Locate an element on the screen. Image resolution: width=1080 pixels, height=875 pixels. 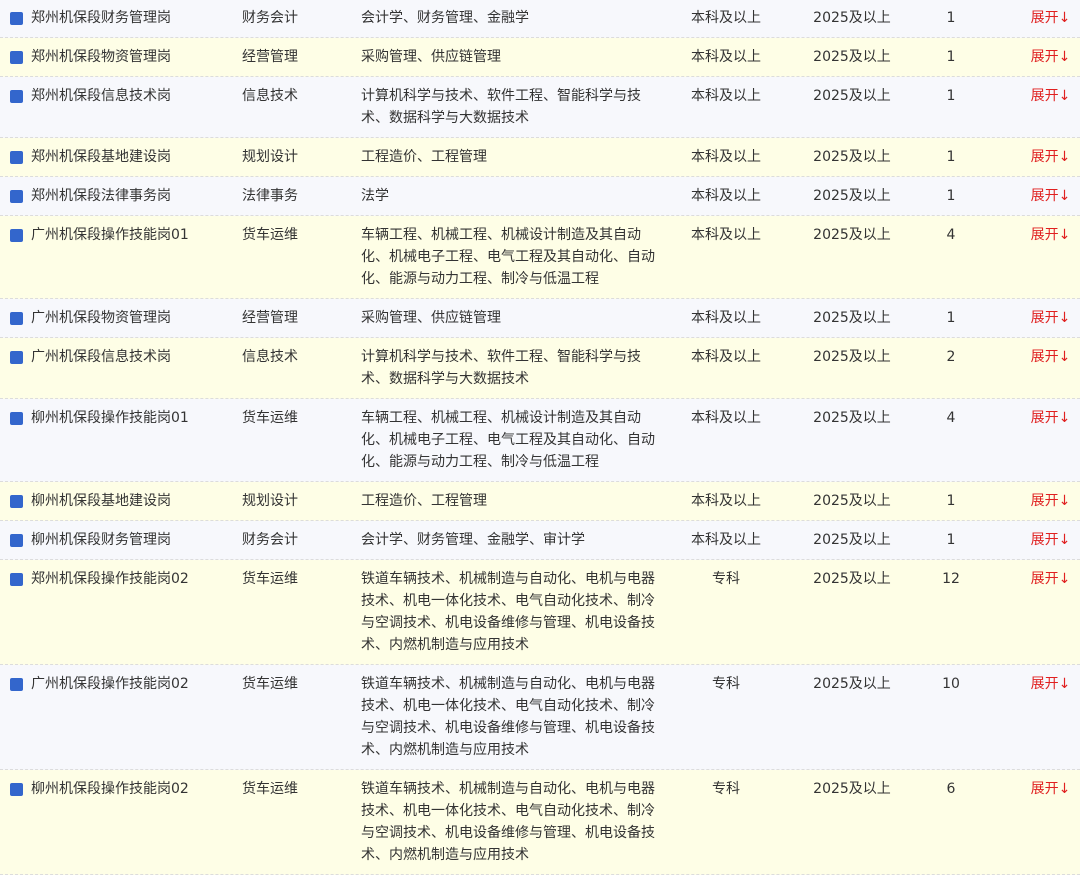
job-name-cell: 柳州机保段操作技能岗02 is located at coordinates (121, 789).